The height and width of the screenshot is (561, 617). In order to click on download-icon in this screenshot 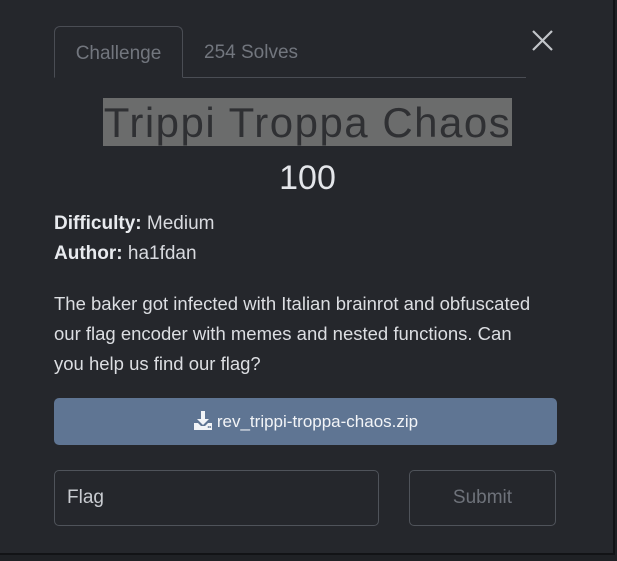, I will do `click(202, 420)`.